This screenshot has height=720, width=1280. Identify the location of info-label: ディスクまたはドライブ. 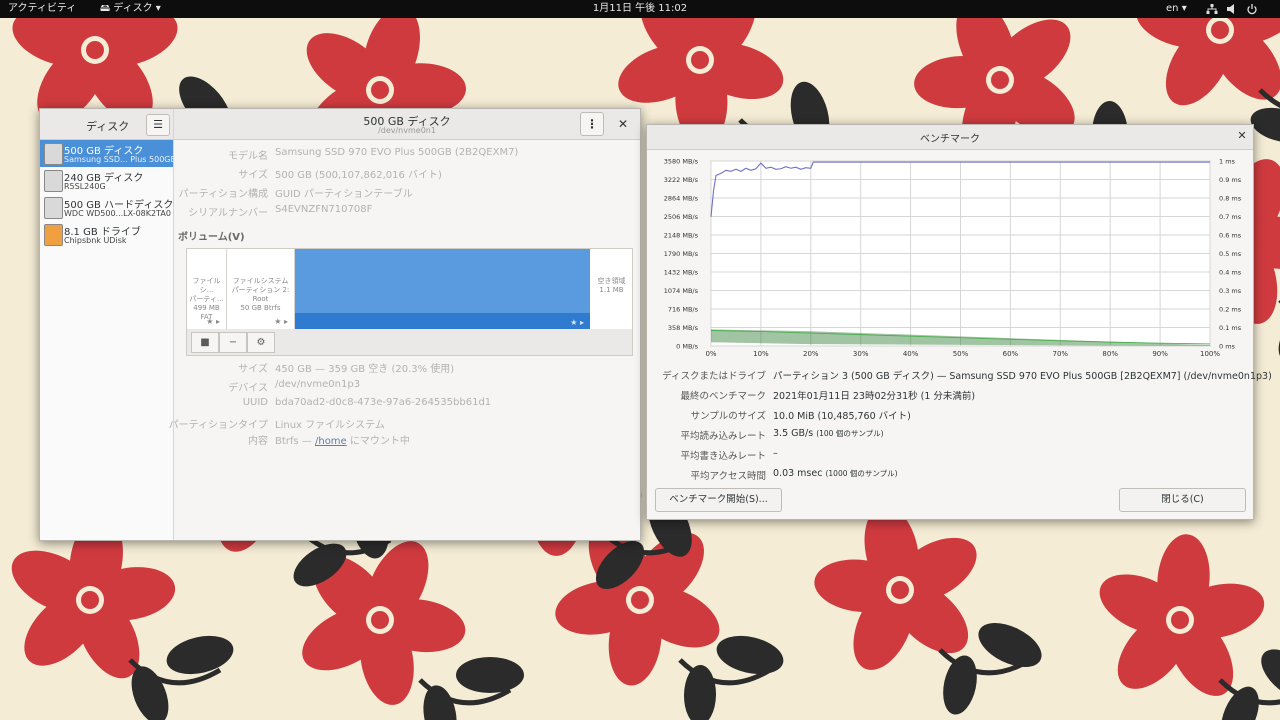
(714, 376).